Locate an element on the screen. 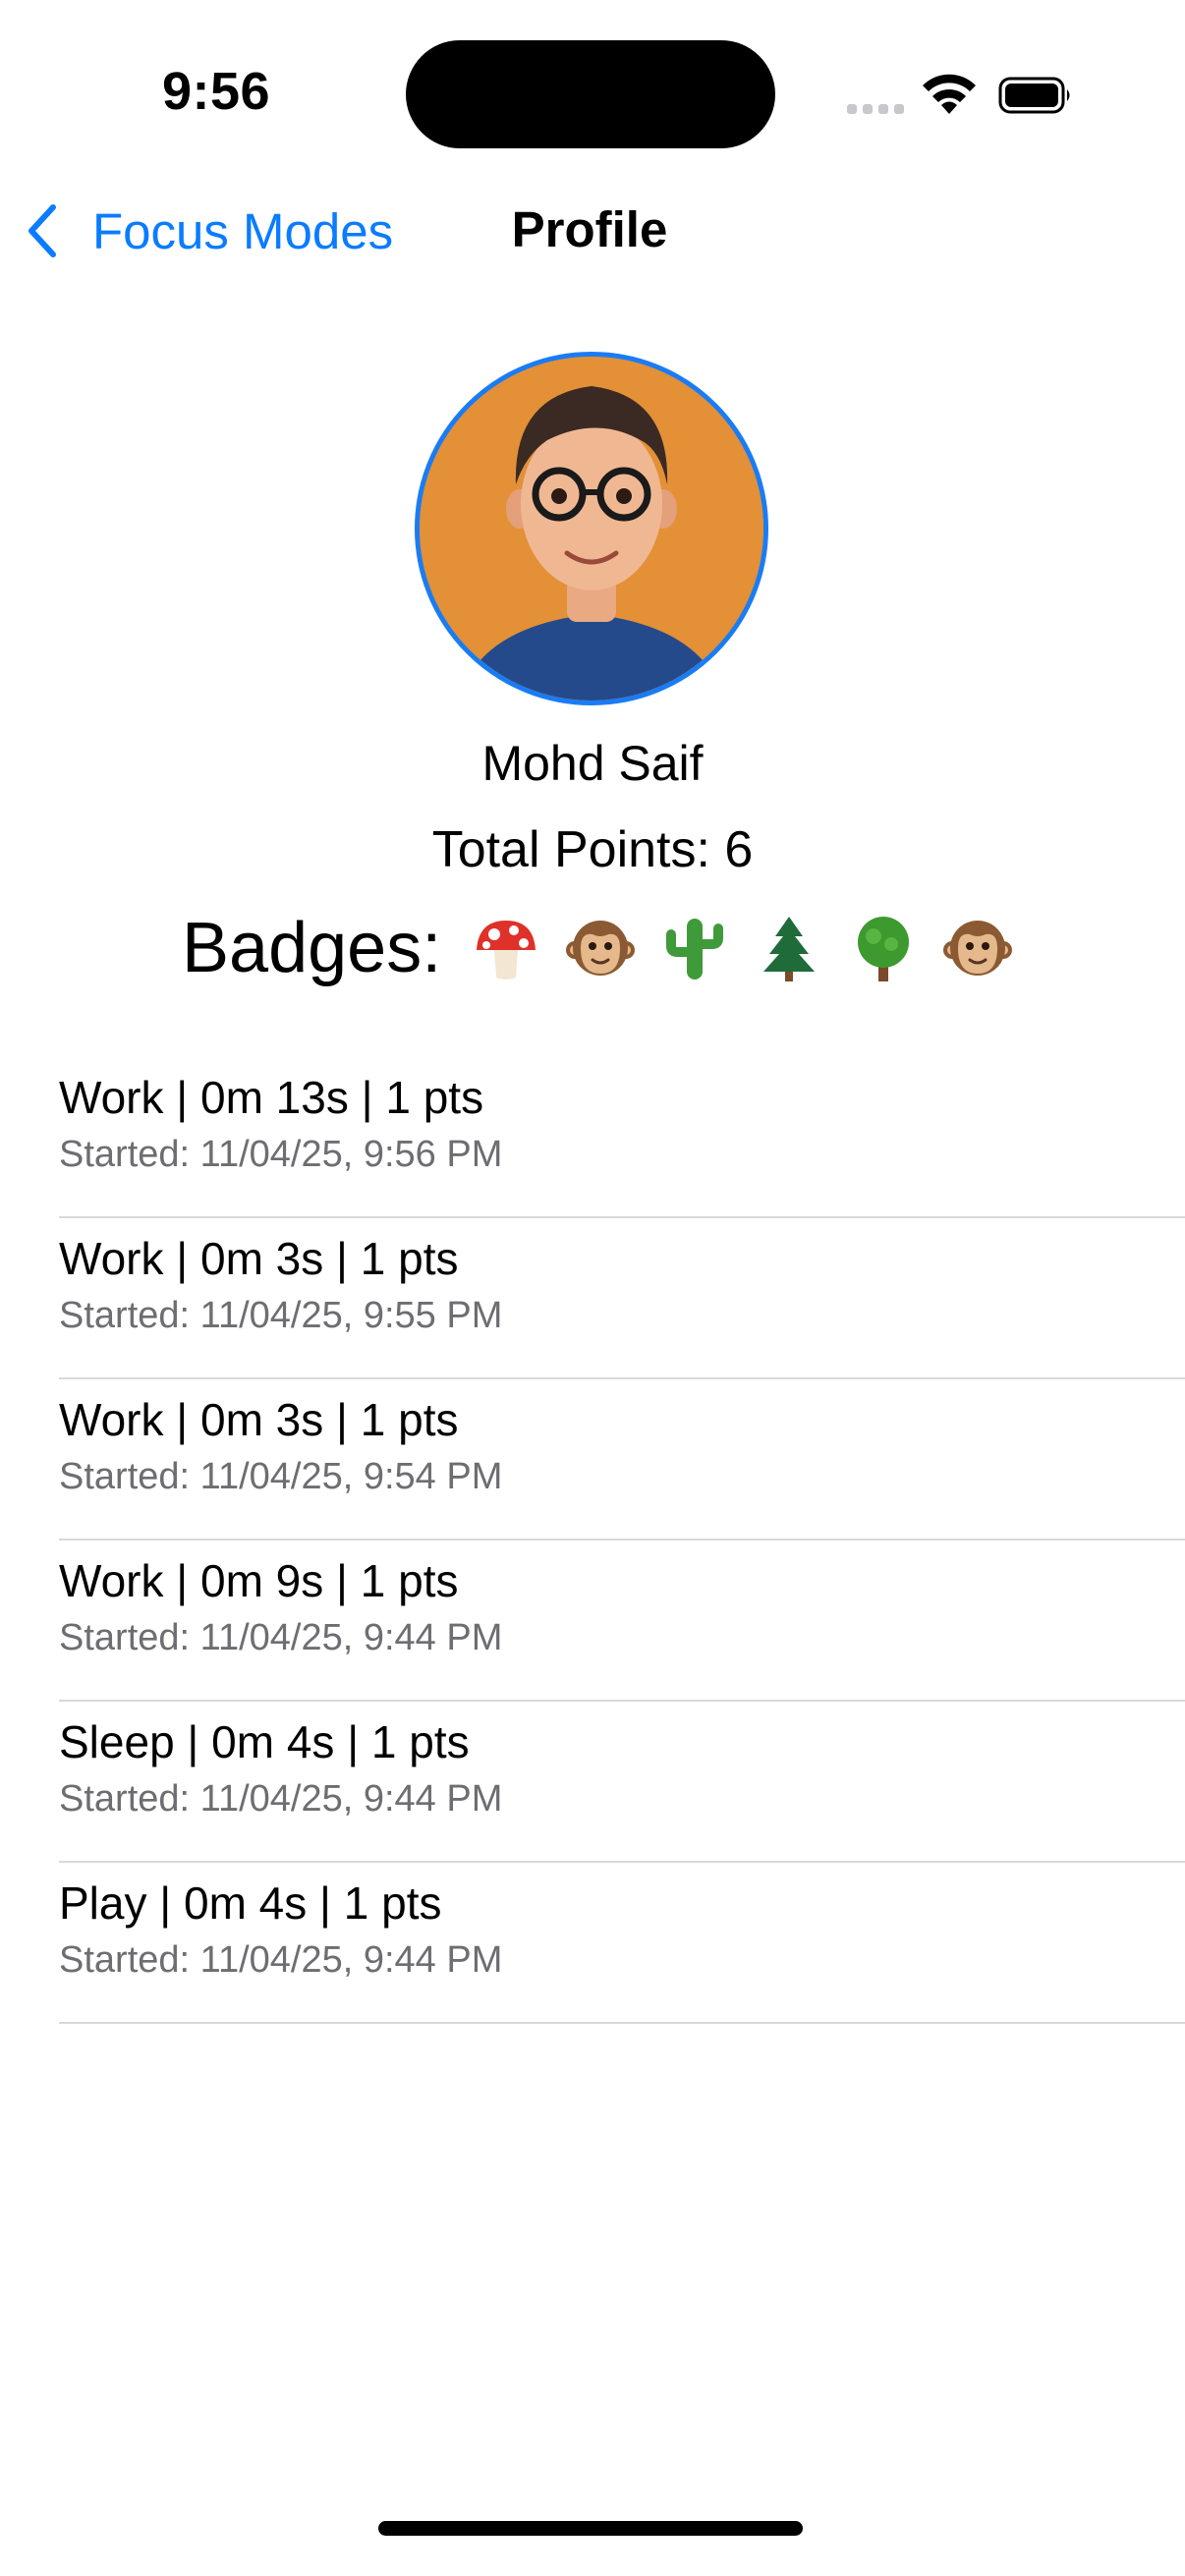 Image resolution: width=1185 pixels, height=2576 pixels. session-title: Work | 0m 9s | 1 pts is located at coordinates (259, 1580).